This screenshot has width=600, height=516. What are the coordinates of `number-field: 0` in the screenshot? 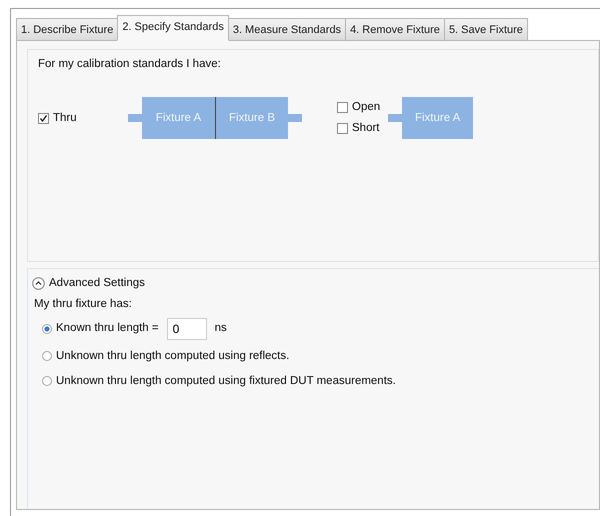 It's located at (186, 329).